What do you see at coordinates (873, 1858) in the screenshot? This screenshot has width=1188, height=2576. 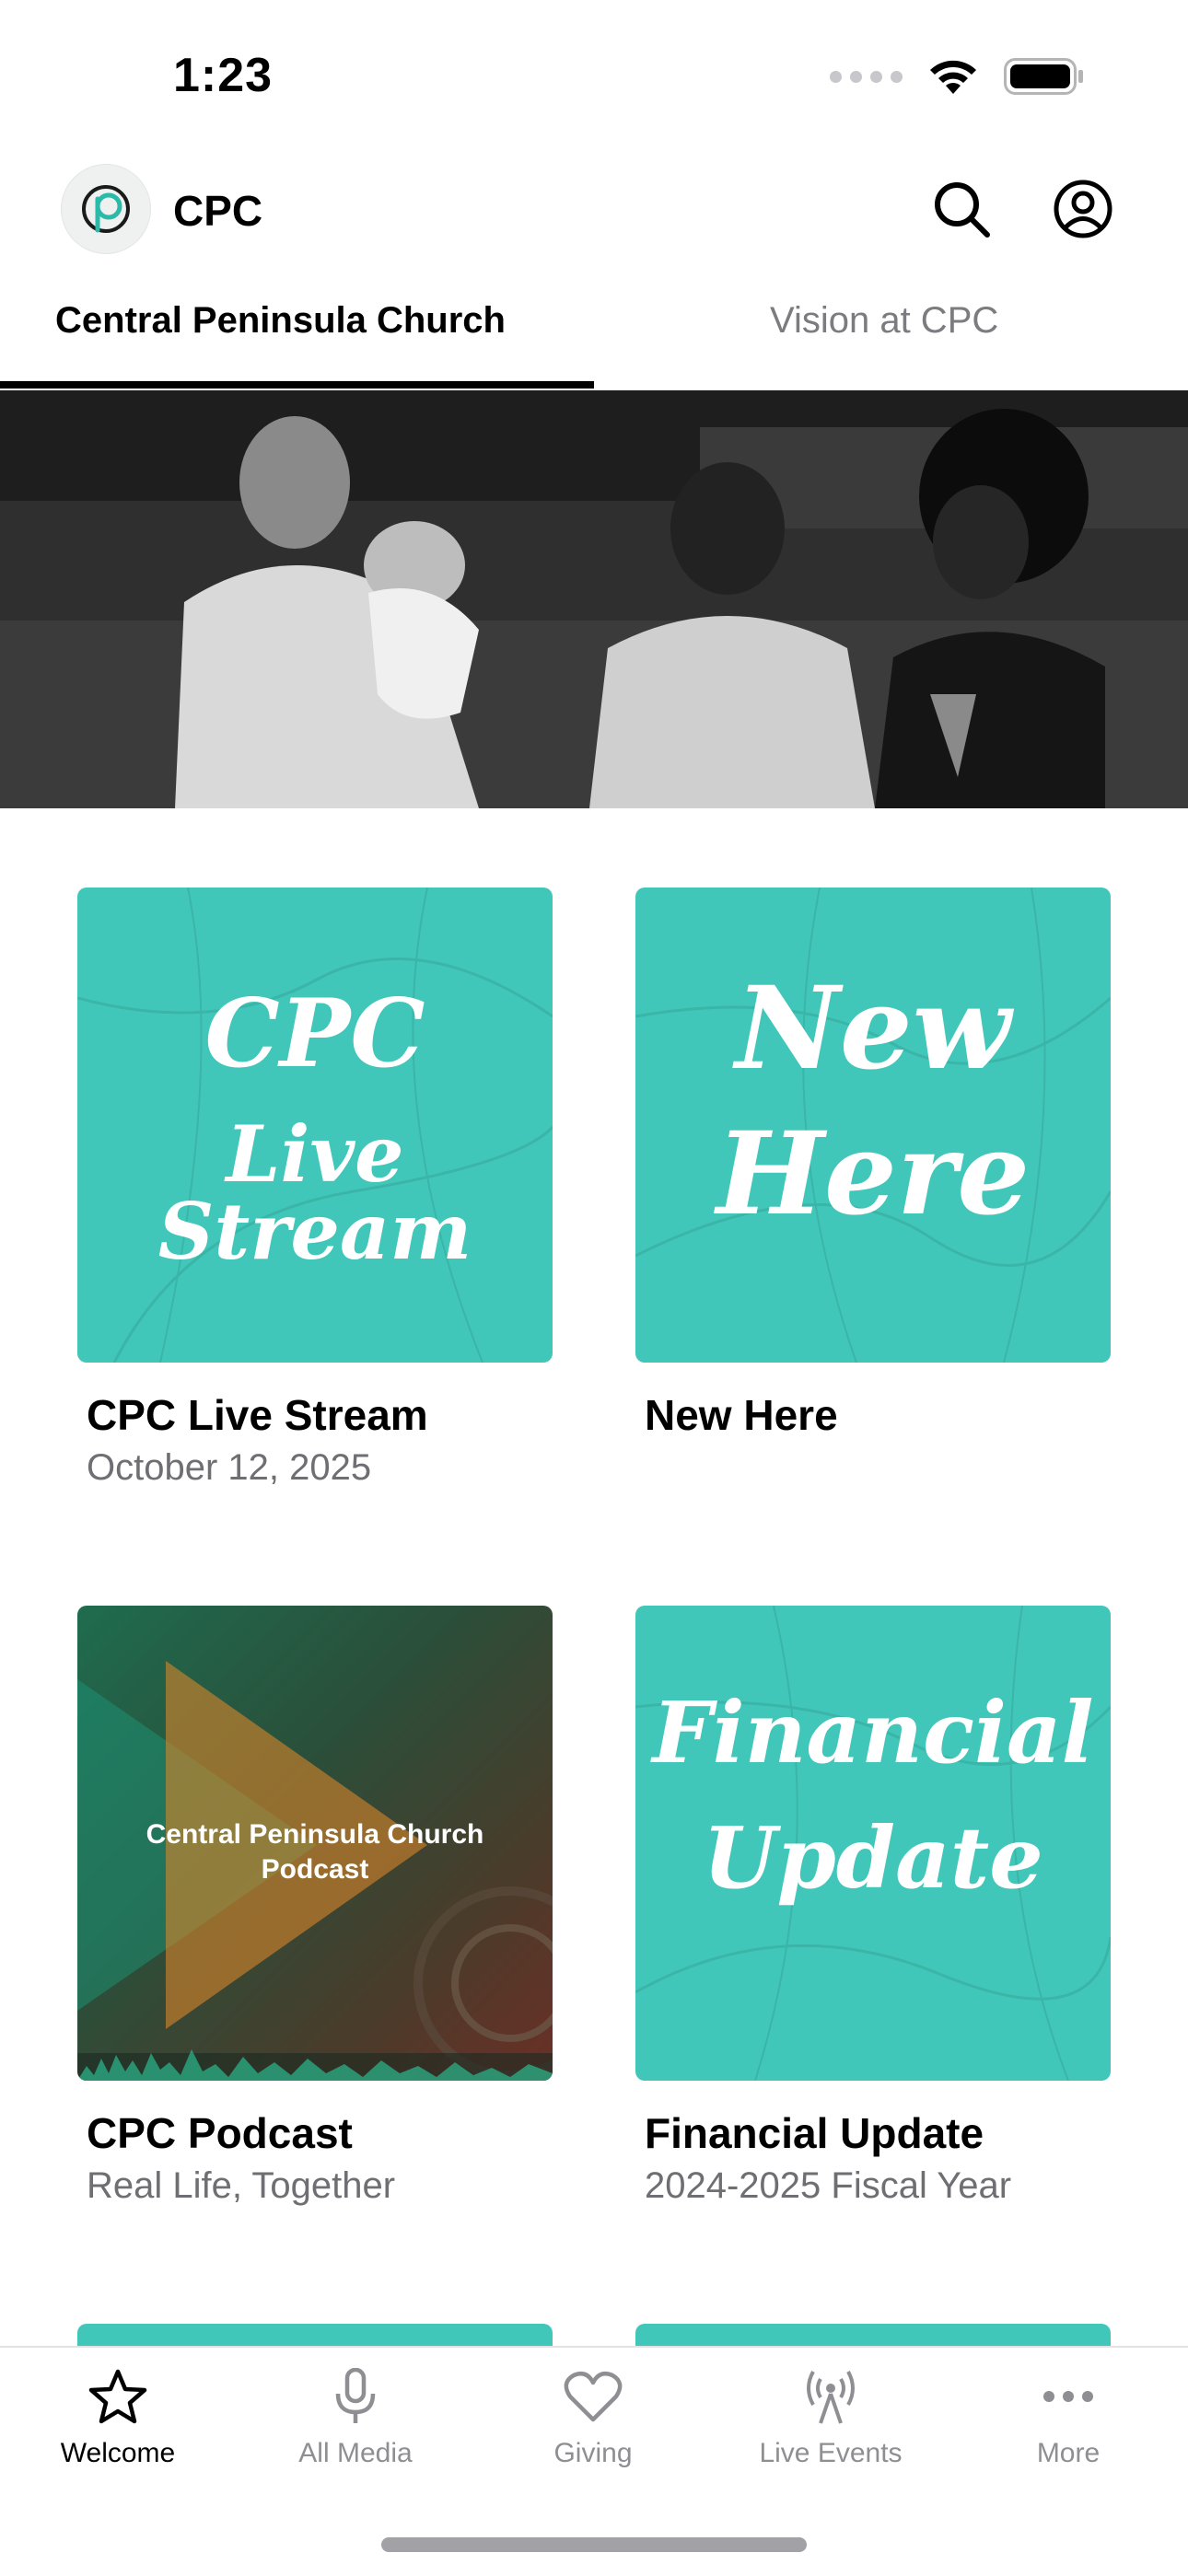 I see `artwork-line-2: Update` at bounding box center [873, 1858].